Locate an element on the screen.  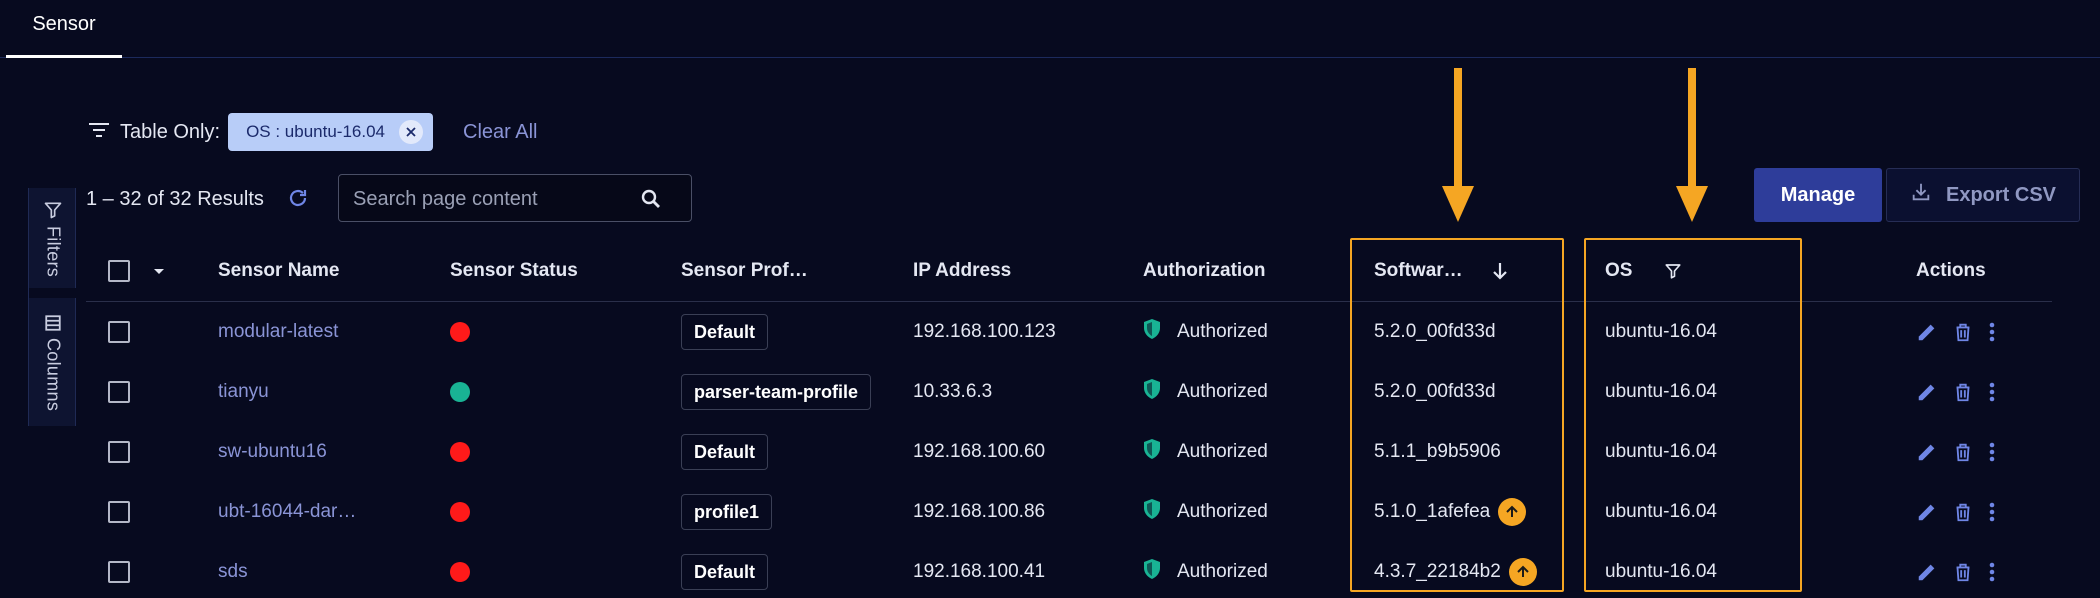
column-header-sensor-status: Sensor Status is located at coordinates (514, 271).